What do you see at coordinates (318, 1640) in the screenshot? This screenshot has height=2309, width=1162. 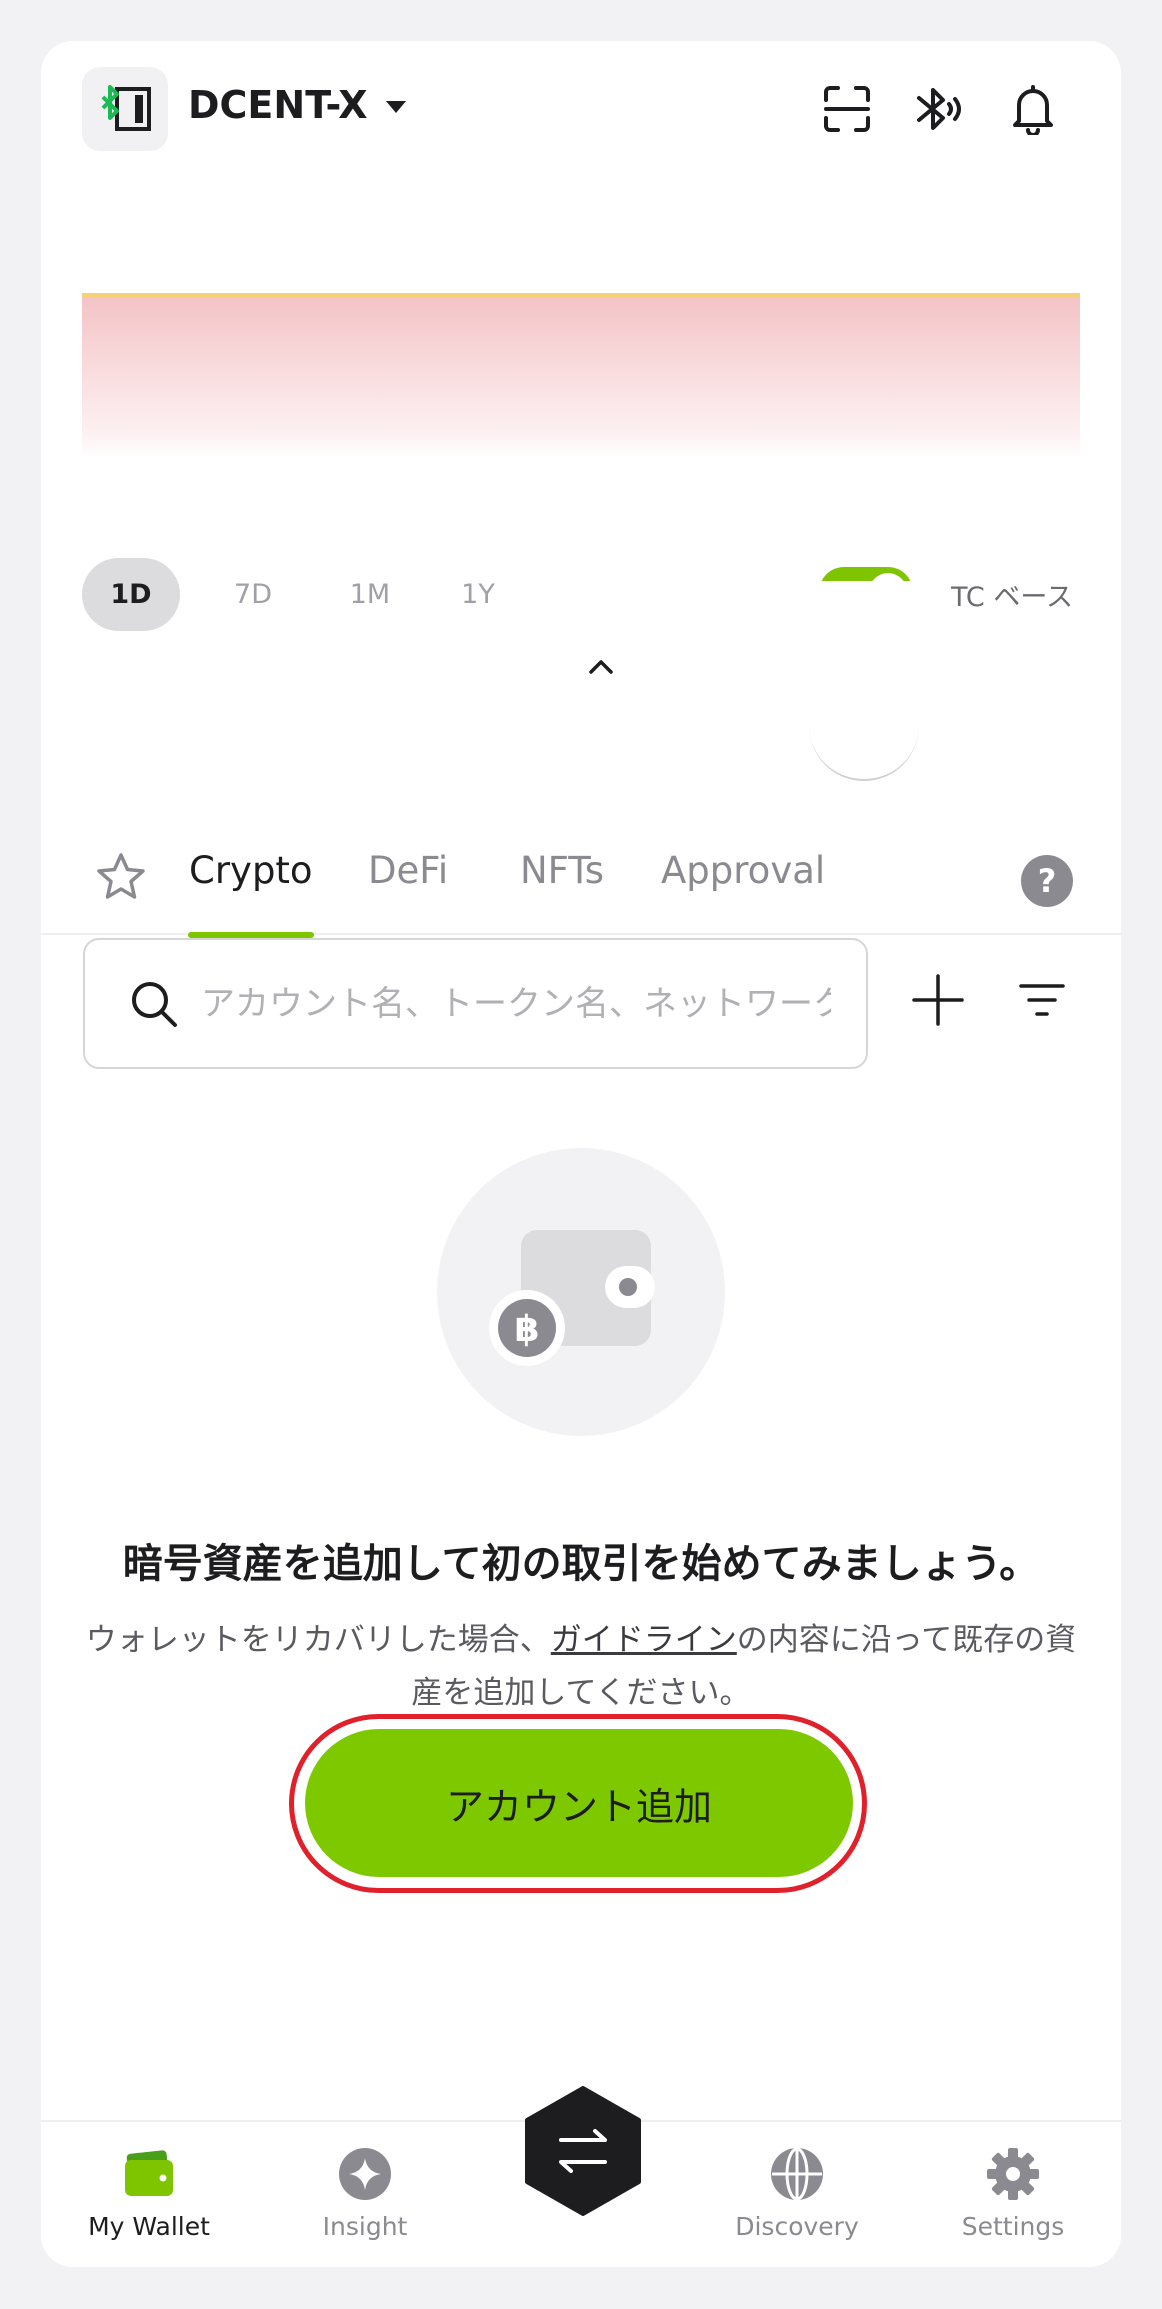 I see `desc-text-1: ウォレットをリカバリした場合、` at bounding box center [318, 1640].